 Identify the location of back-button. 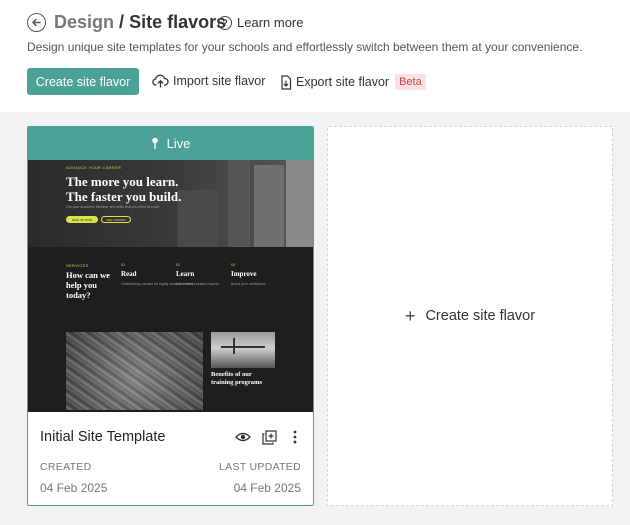
(36, 22).